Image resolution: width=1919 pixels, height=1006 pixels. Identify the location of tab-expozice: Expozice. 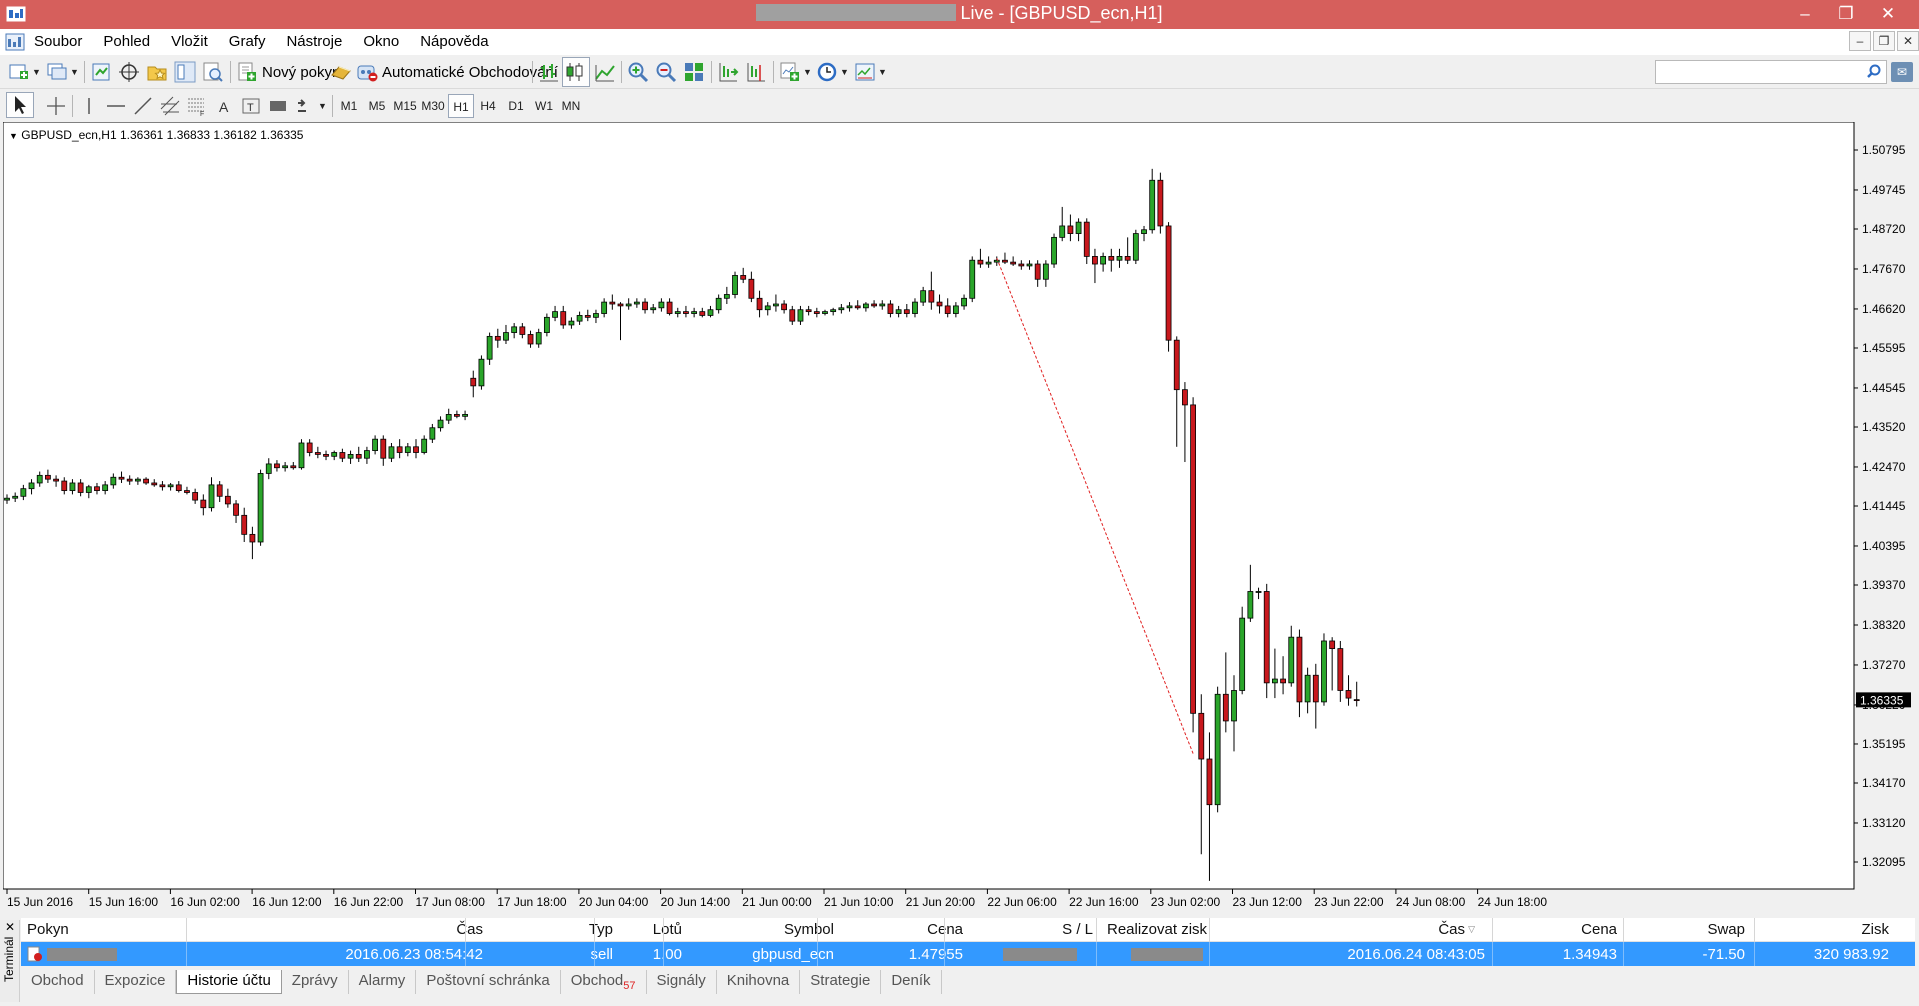
(136, 982).